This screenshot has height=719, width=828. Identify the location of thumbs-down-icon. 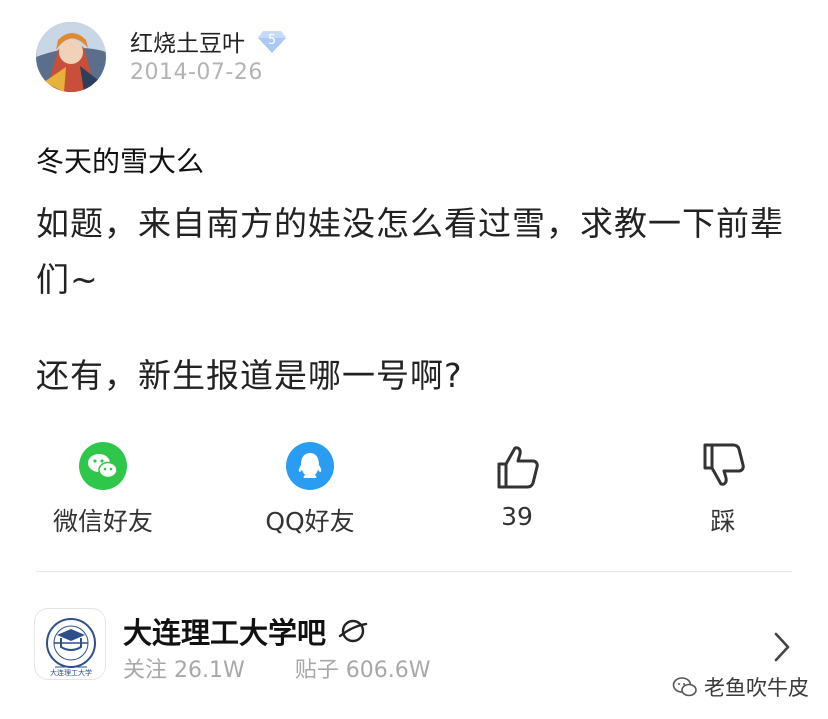
(724, 464).